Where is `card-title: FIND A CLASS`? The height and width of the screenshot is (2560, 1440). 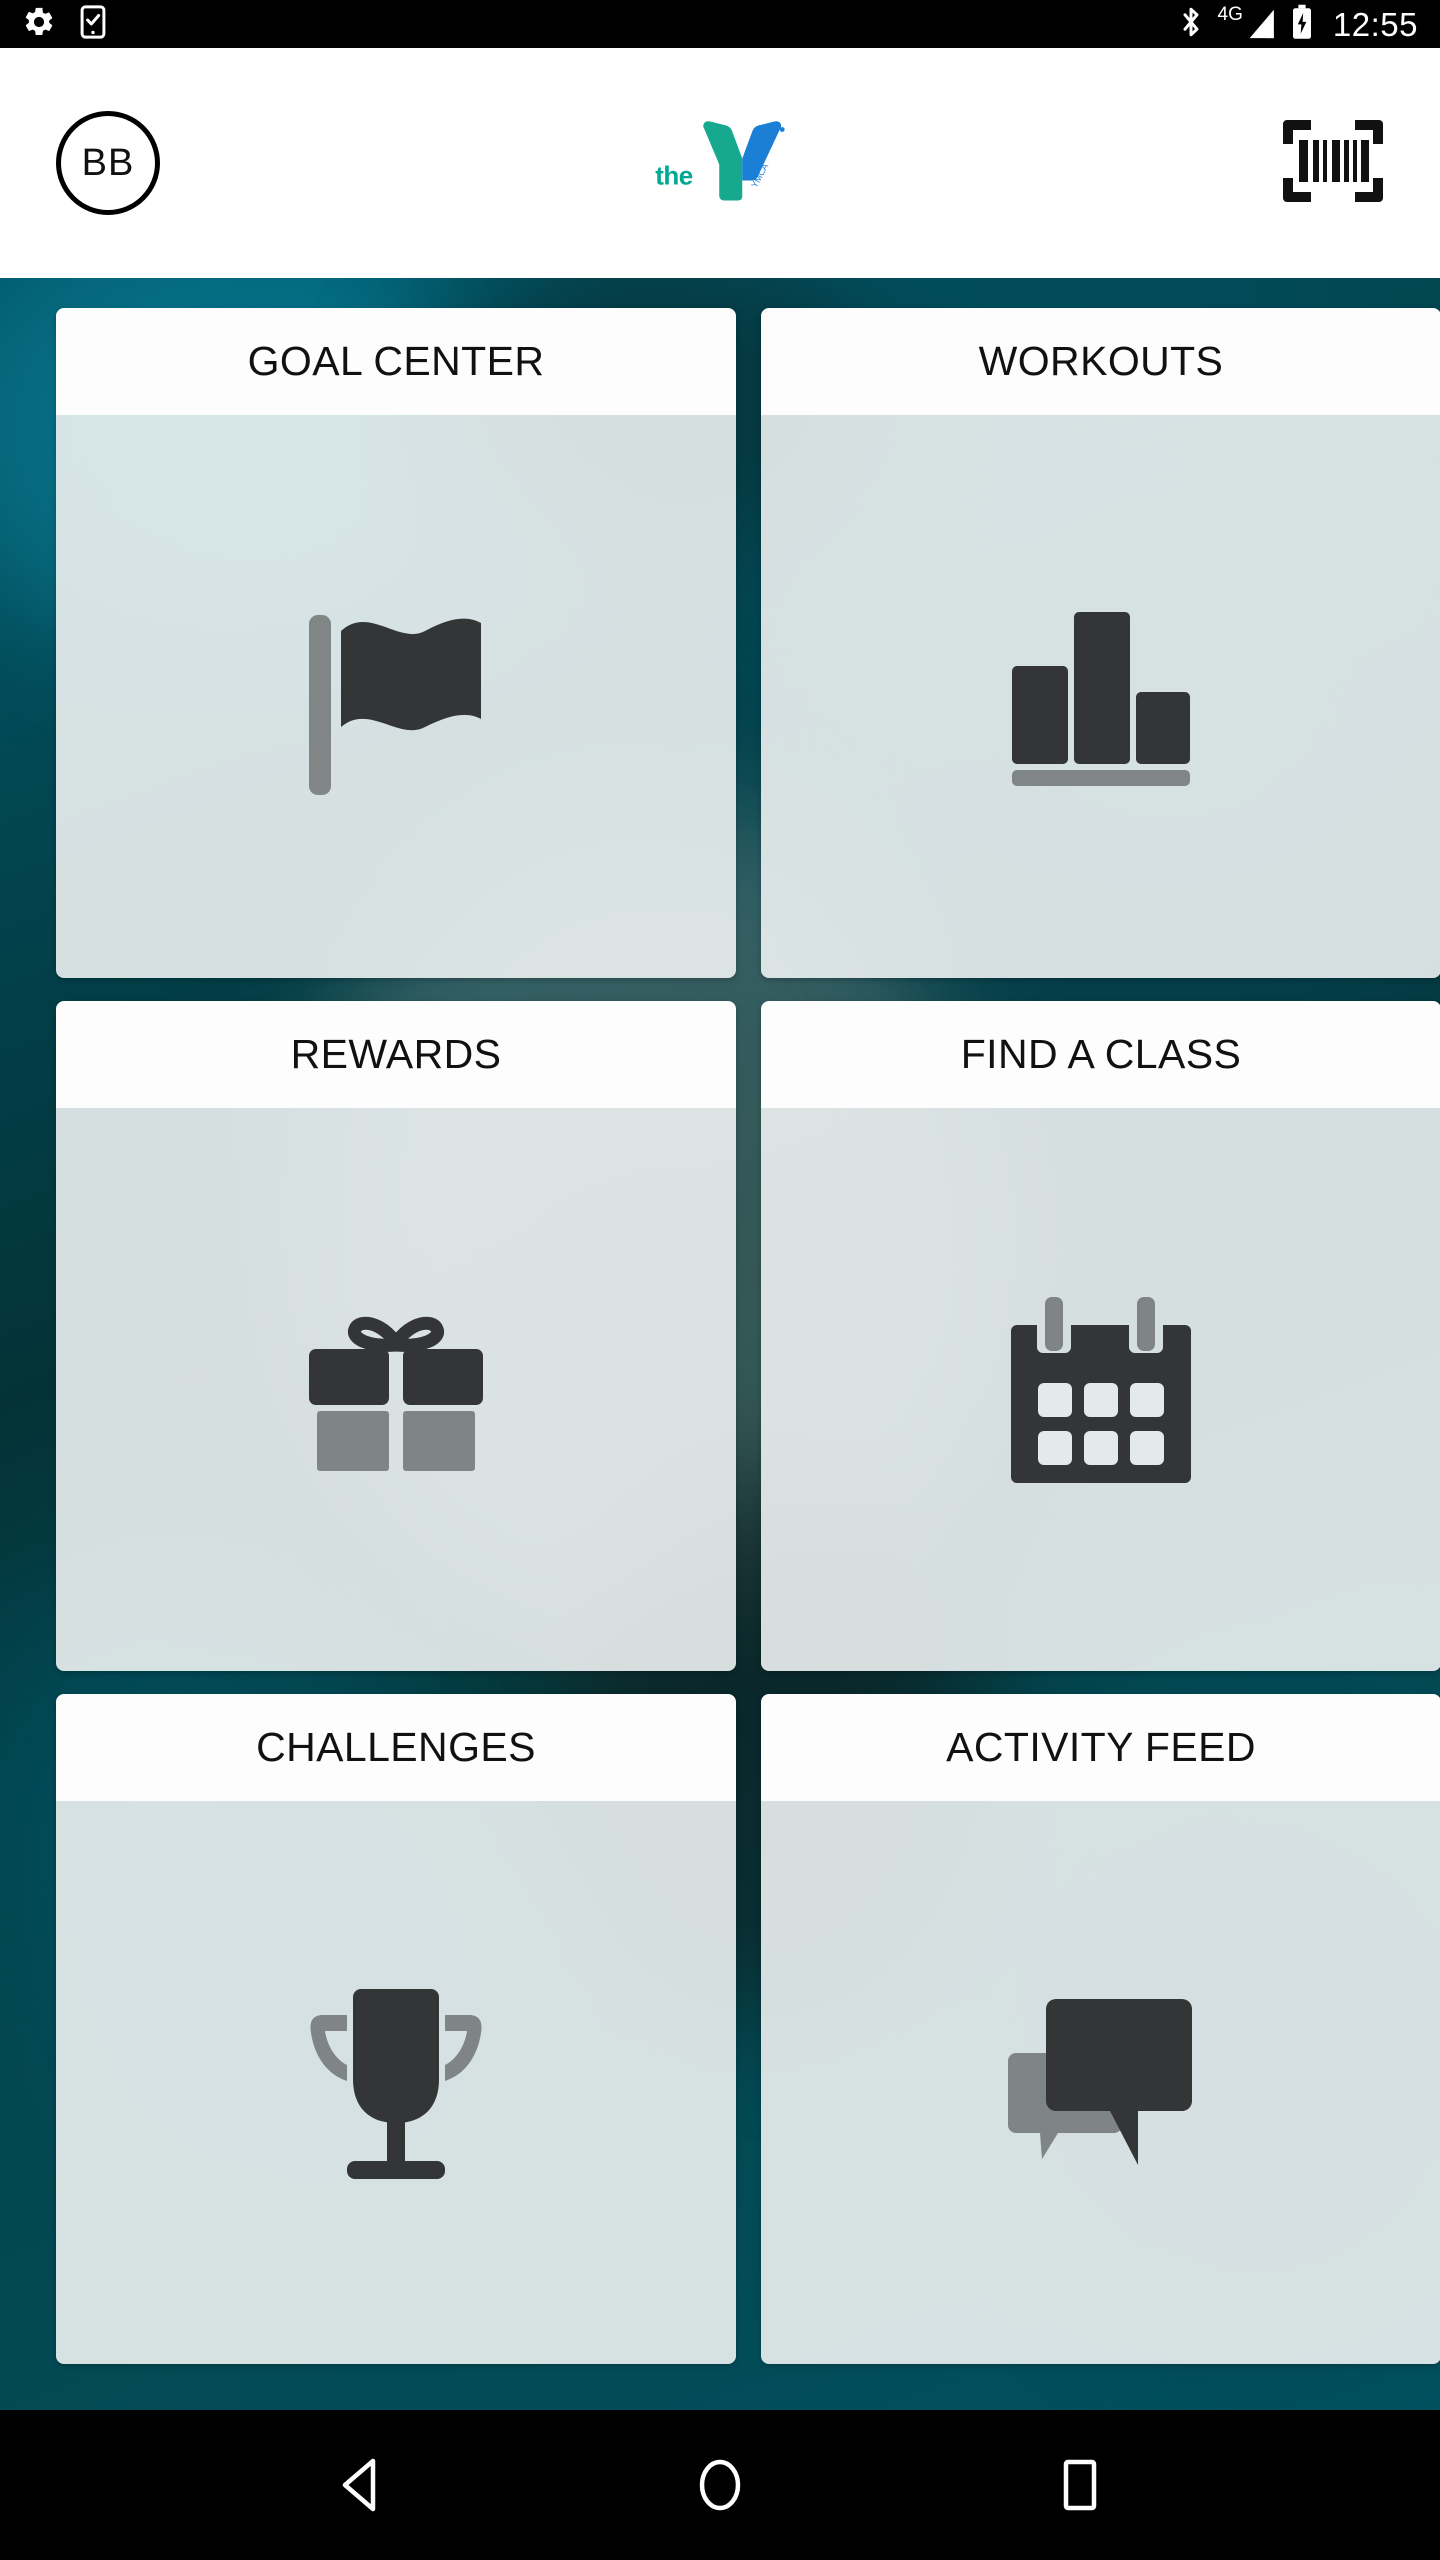
card-title: FIND A CLASS is located at coordinates (1101, 1054).